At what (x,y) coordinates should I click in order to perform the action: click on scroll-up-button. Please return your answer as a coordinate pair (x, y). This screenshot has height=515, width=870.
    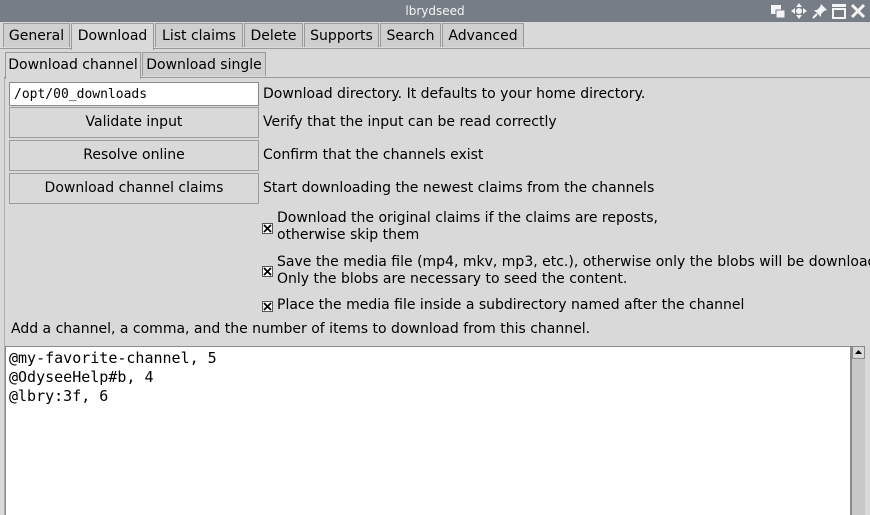
    Looking at the image, I should click on (858, 352).